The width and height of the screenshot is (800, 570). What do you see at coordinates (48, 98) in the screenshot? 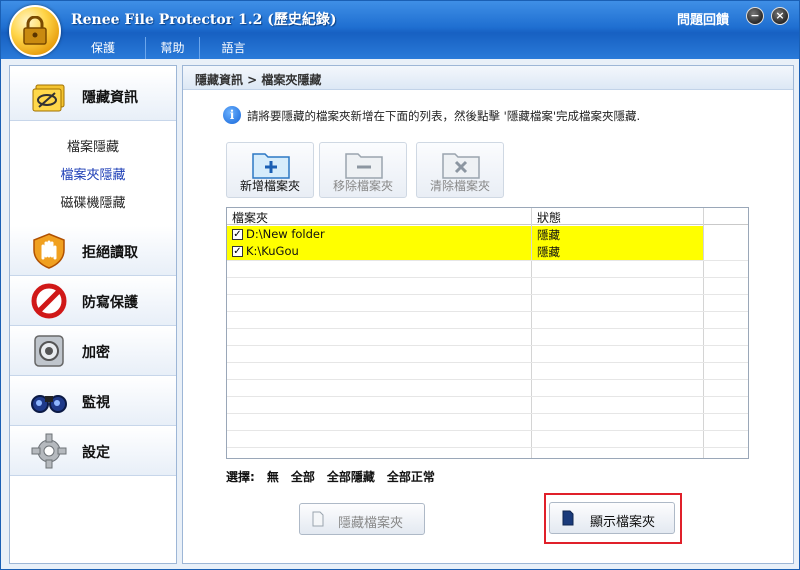
I see `hide-info-icon` at bounding box center [48, 98].